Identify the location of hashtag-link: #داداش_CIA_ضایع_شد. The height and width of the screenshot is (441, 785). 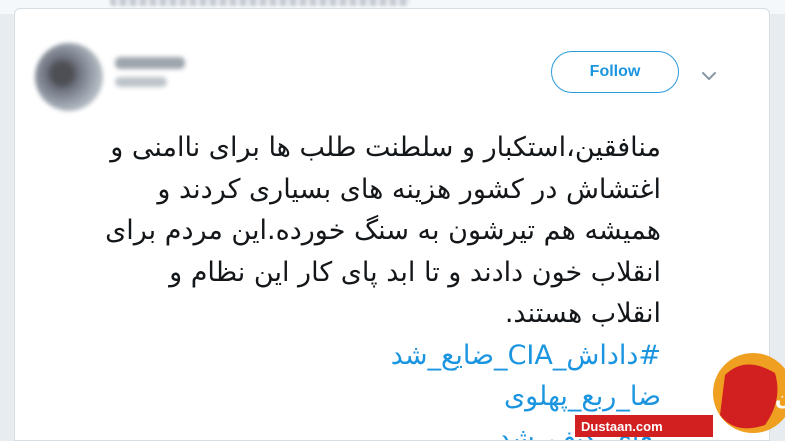
(353, 356).